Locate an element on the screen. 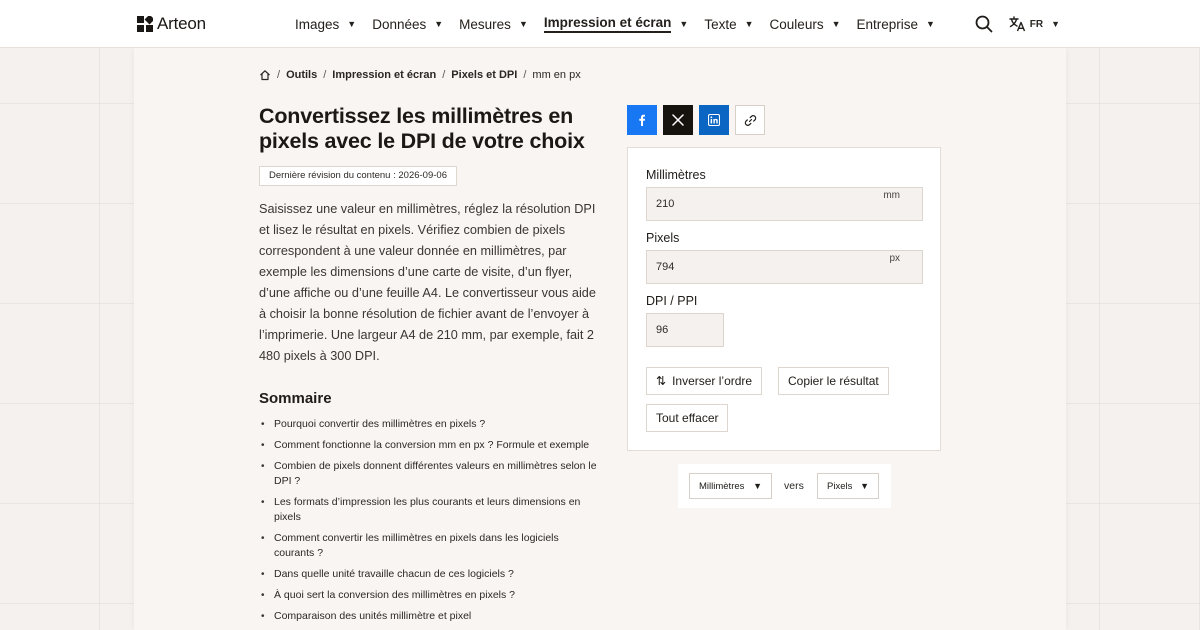 This screenshot has width=1200, height=630. home-icon is located at coordinates (265, 75).